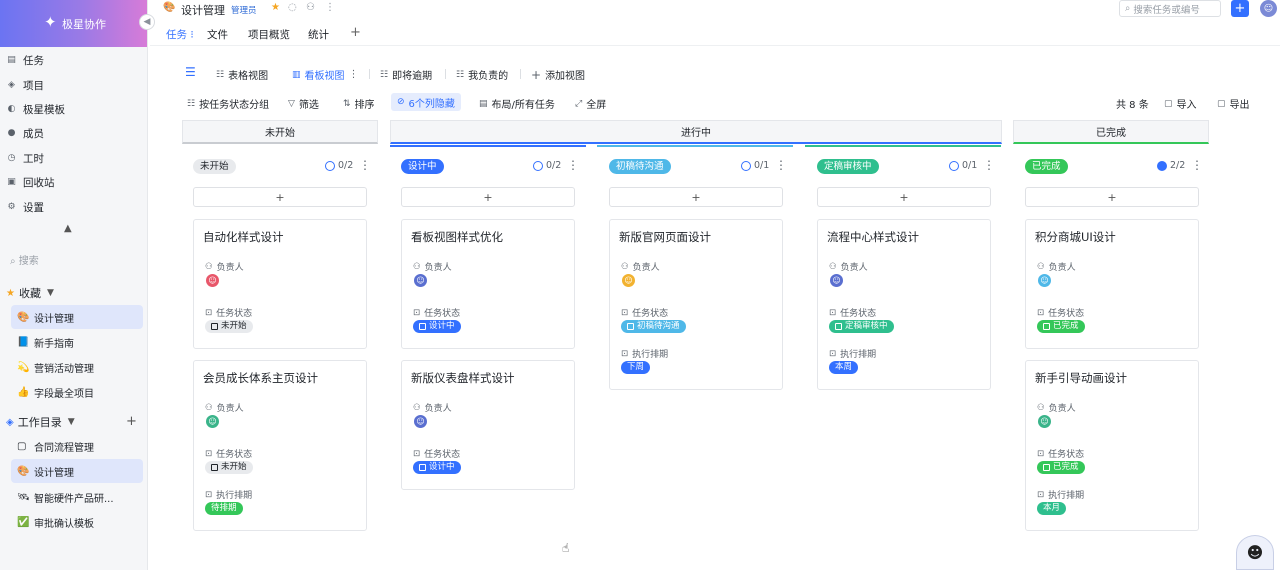 This screenshot has height=570, width=1280. I want to click on schedule-tag: 本月, so click(1052, 508).